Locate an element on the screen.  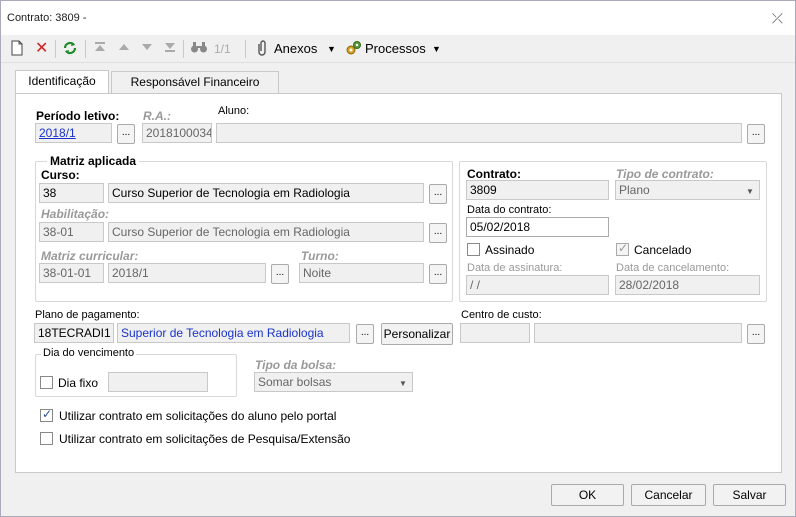
cancelado-checkbox is located at coordinates (622, 248).